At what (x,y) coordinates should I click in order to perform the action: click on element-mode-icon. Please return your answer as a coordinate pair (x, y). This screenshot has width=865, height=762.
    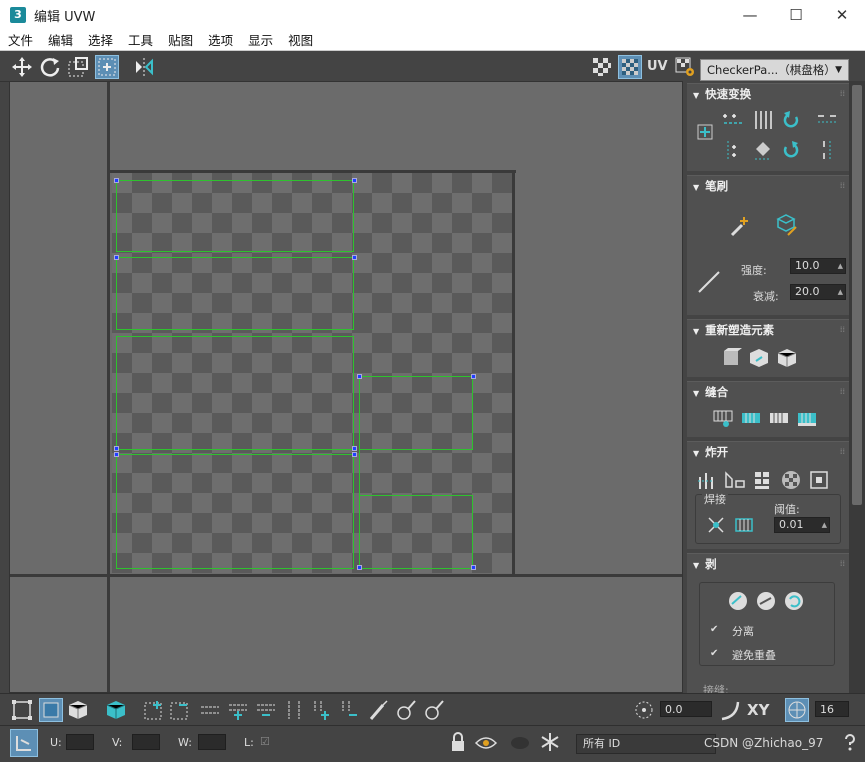
    Looking at the image, I should click on (78, 710).